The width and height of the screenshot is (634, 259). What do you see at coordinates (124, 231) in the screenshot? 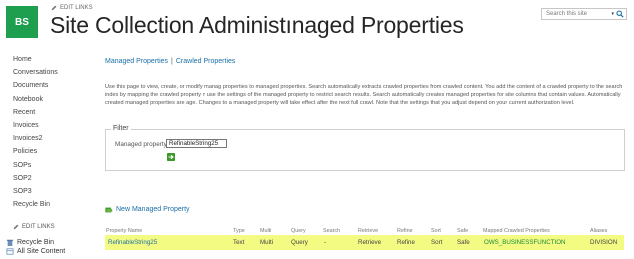
I see `col-header-property-name: Property Name` at bounding box center [124, 231].